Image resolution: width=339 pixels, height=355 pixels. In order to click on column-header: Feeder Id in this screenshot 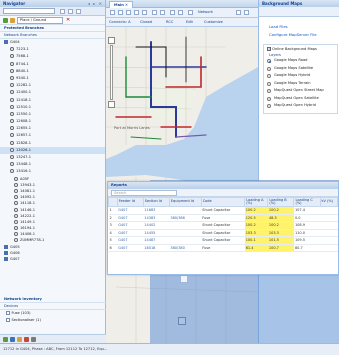, I will do `click(130, 202)`.